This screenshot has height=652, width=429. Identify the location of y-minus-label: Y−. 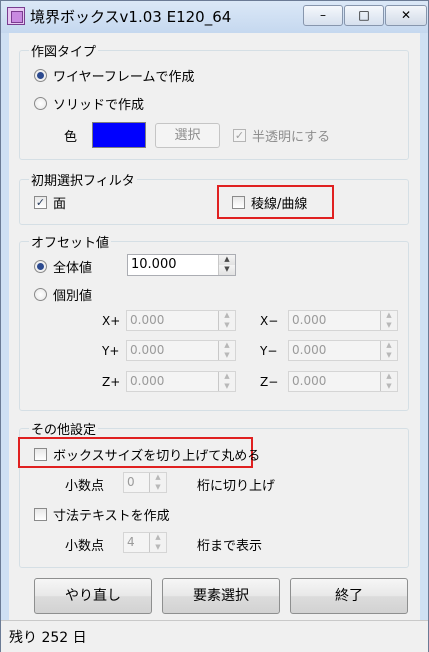
(269, 351).